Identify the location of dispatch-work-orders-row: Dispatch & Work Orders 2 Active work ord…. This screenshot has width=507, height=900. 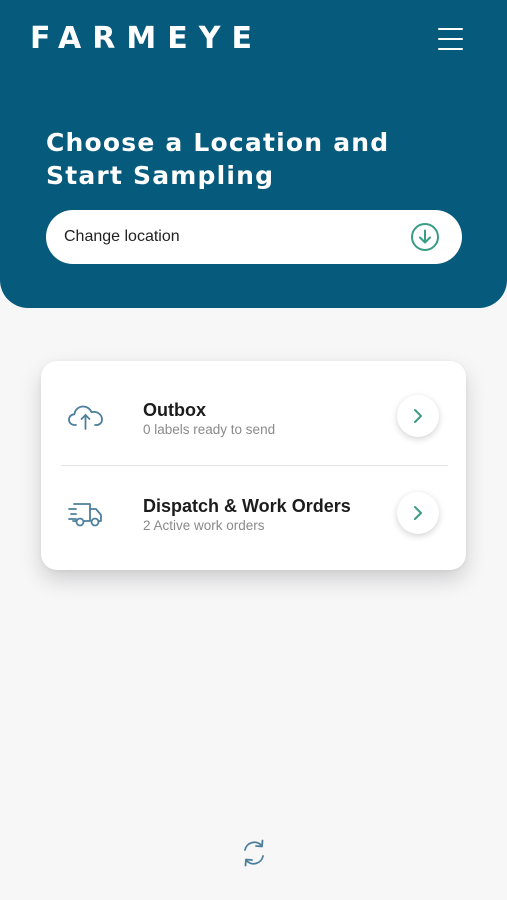
(253, 517).